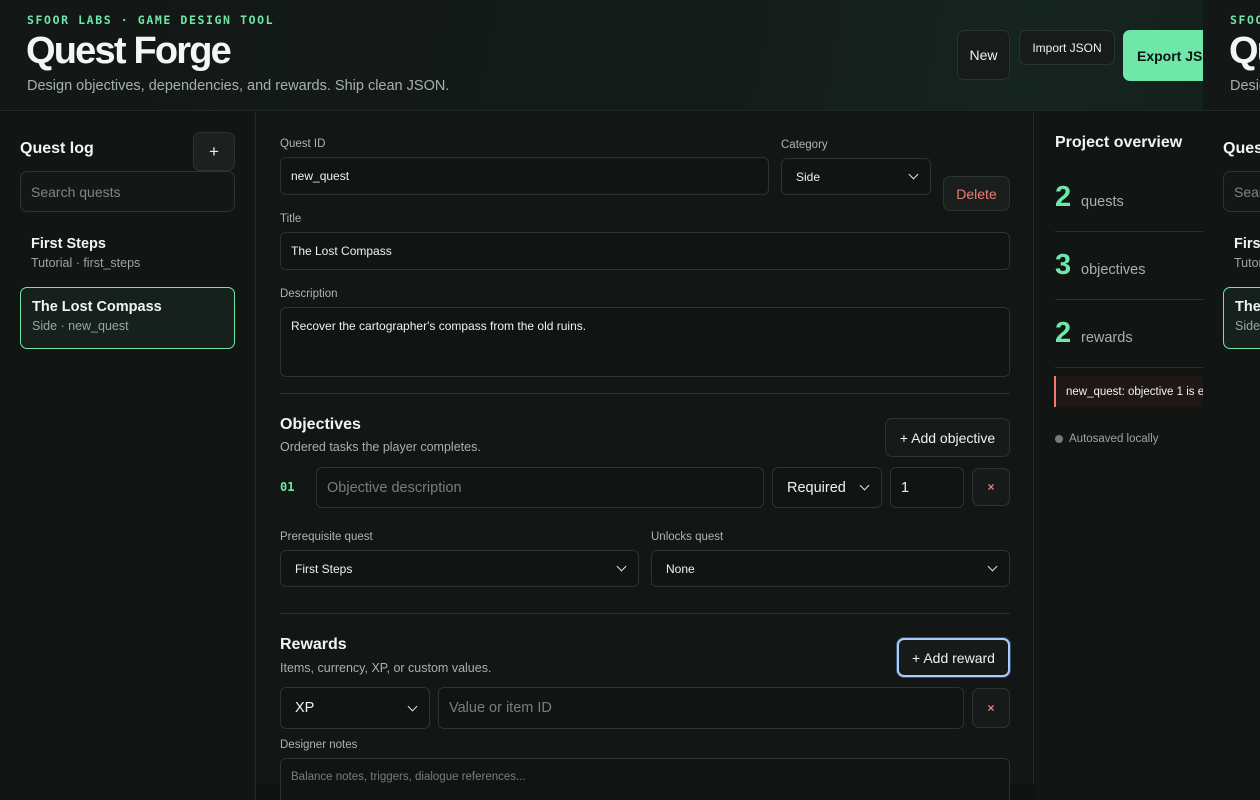  I want to click on objective-type-value: Required, so click(816, 487).